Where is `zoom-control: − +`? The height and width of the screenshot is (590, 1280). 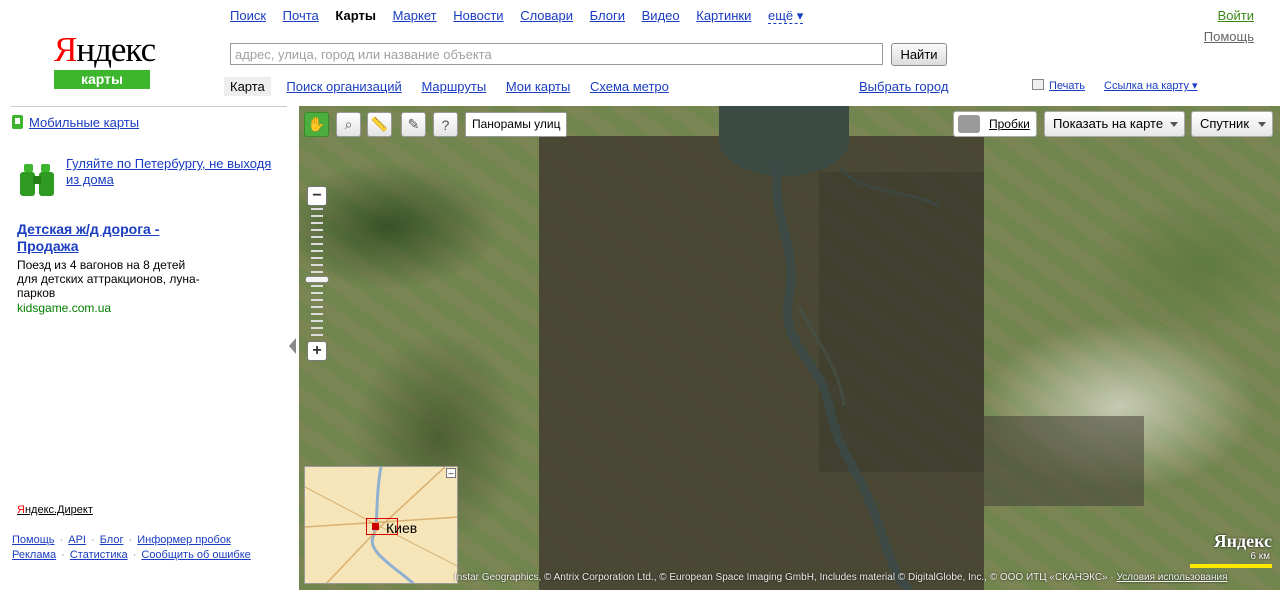
zoom-control: − + is located at coordinates (317, 273).